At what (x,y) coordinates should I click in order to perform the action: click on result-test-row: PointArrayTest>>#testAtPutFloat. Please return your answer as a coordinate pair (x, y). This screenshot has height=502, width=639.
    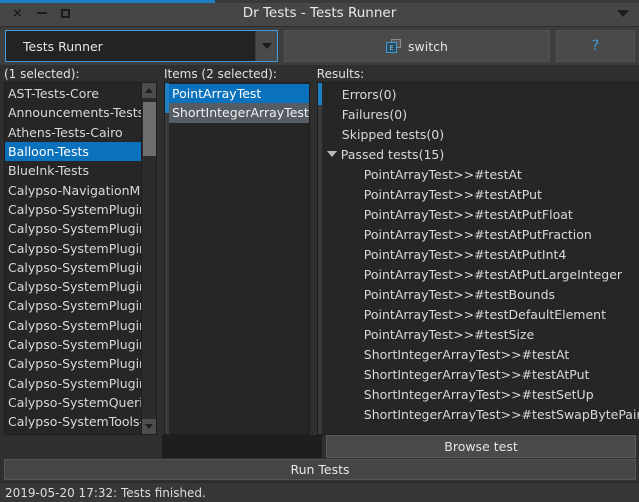
    Looking at the image, I should click on (480, 214).